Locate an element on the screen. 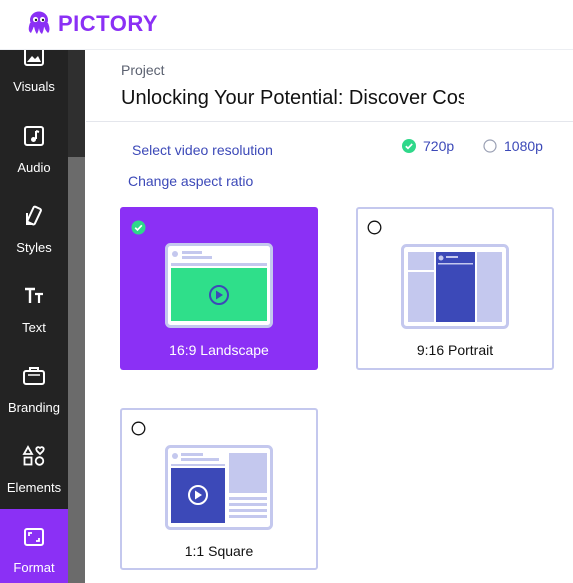  music-note-icon is located at coordinates (34, 136).